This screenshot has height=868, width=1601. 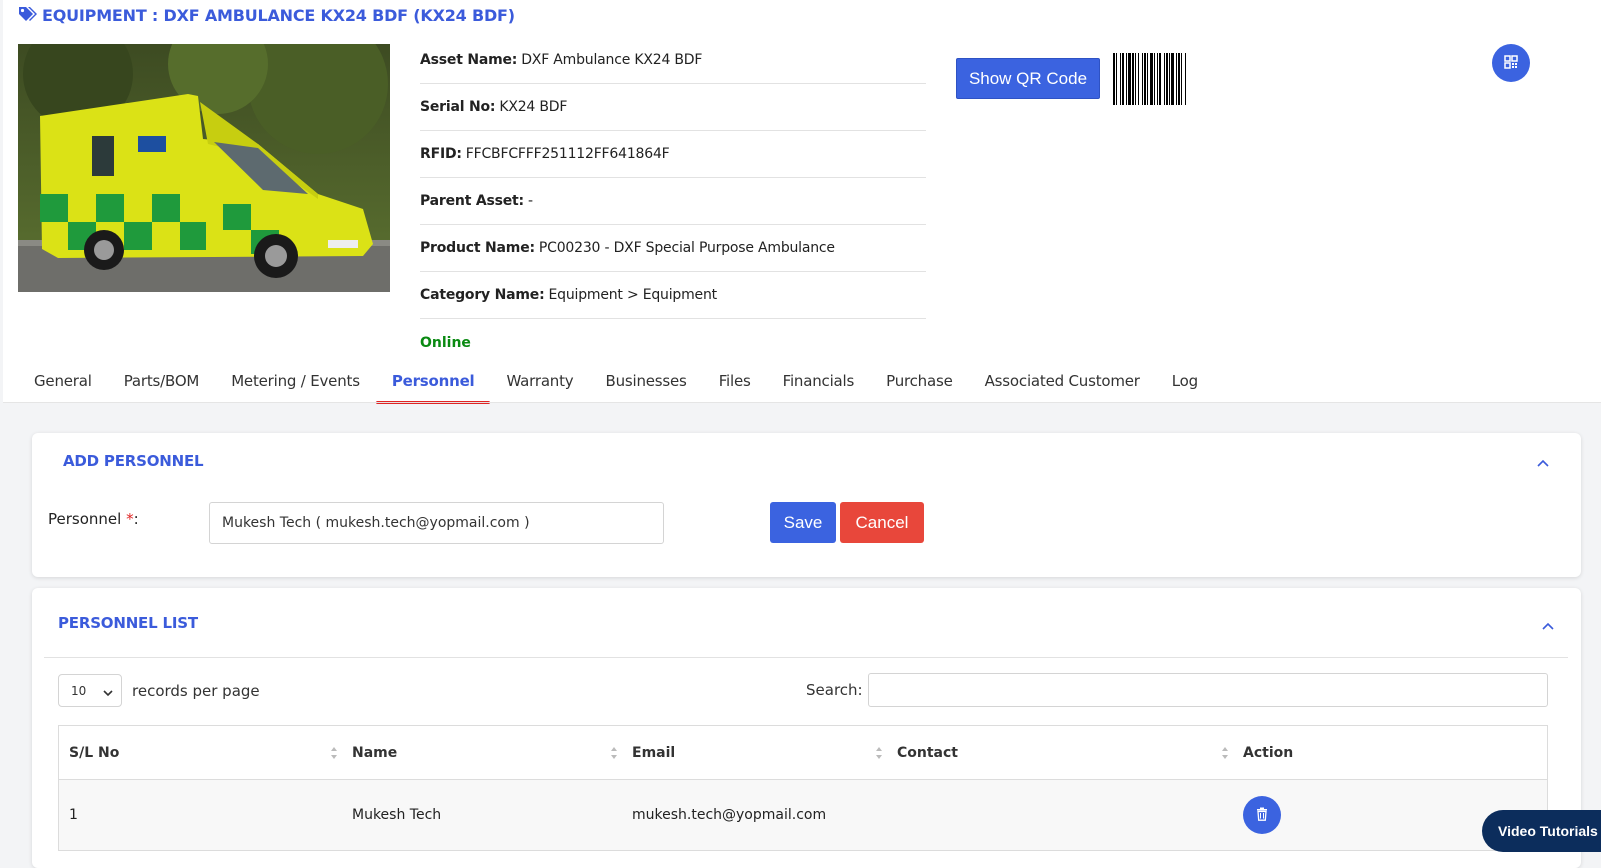 I want to click on video-tutorials-button: Video Tutorials, so click(x=1541, y=831).